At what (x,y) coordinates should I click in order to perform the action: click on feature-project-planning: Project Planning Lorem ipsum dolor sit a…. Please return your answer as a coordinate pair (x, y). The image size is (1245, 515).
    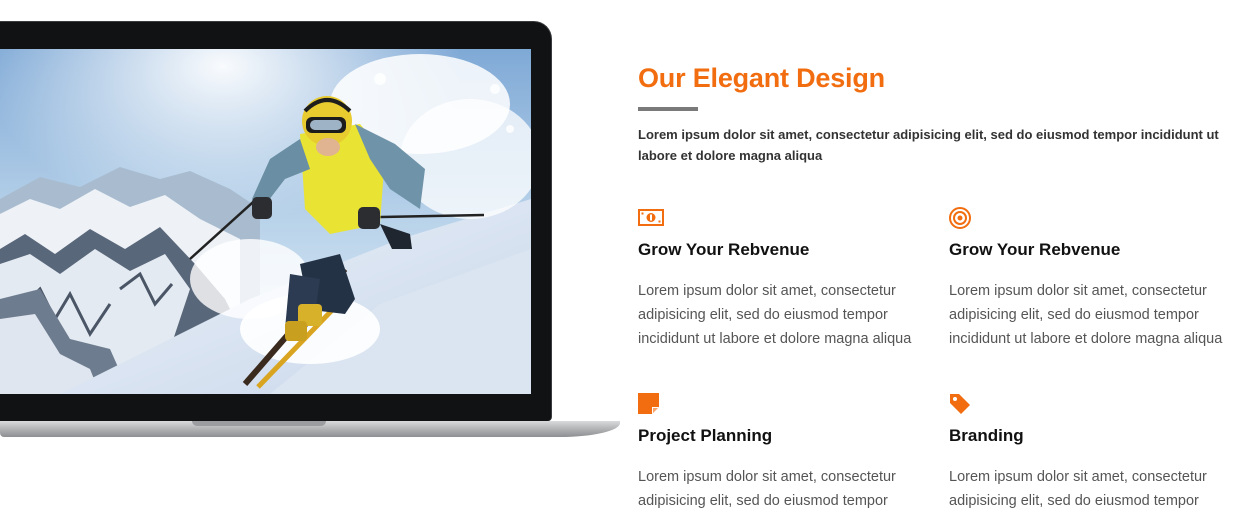
    Looking at the image, I should click on (788, 453).